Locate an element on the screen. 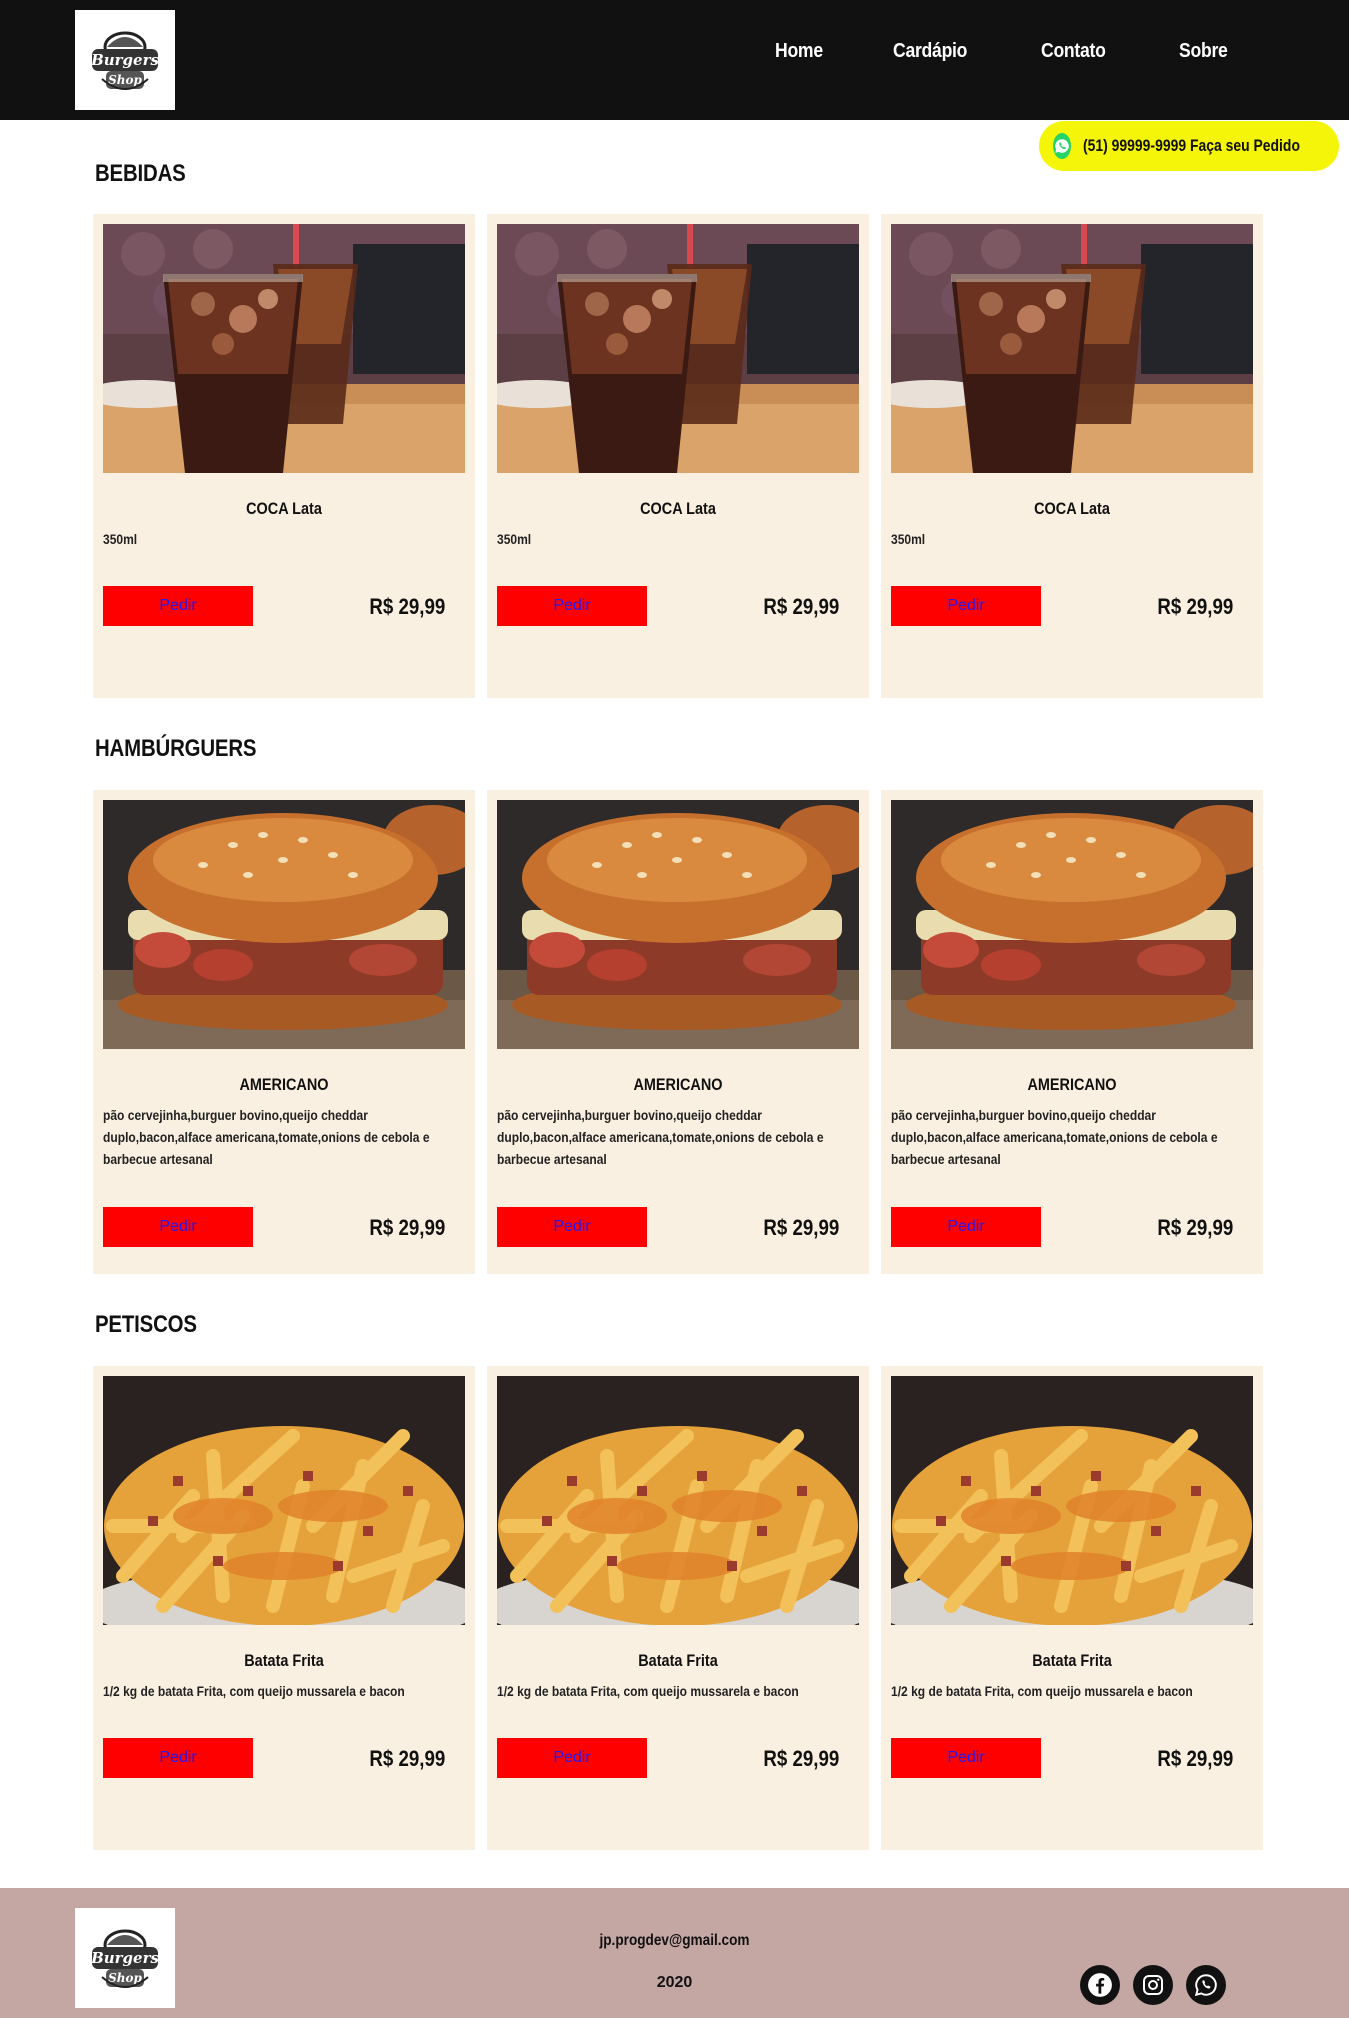  nav-home: Home is located at coordinates (799, 51).